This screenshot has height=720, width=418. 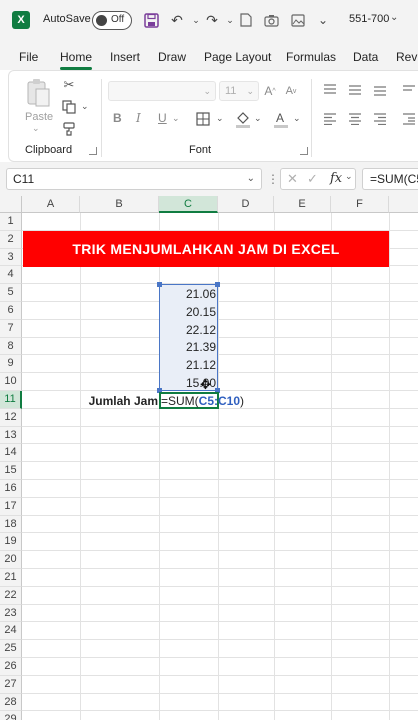 I want to click on paste-label: Paste, so click(x=39, y=117).